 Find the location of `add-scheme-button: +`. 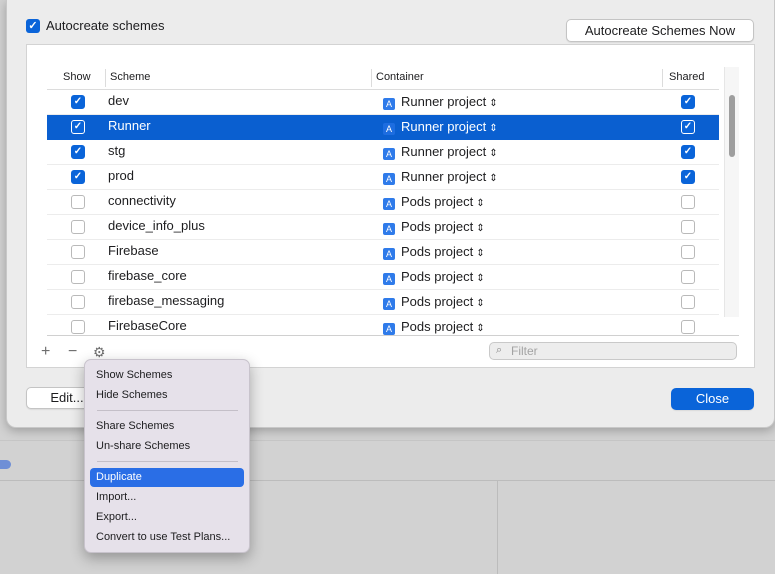

add-scheme-button: + is located at coordinates (45, 352).